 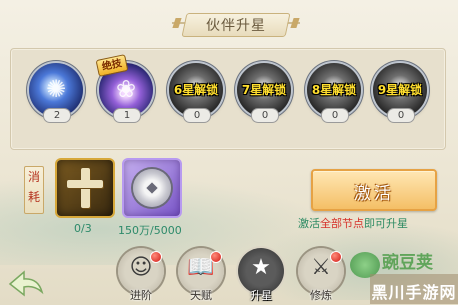 What do you see at coordinates (201, 295) in the screenshot?
I see `tab-talent-label: 天赋` at bounding box center [201, 295].